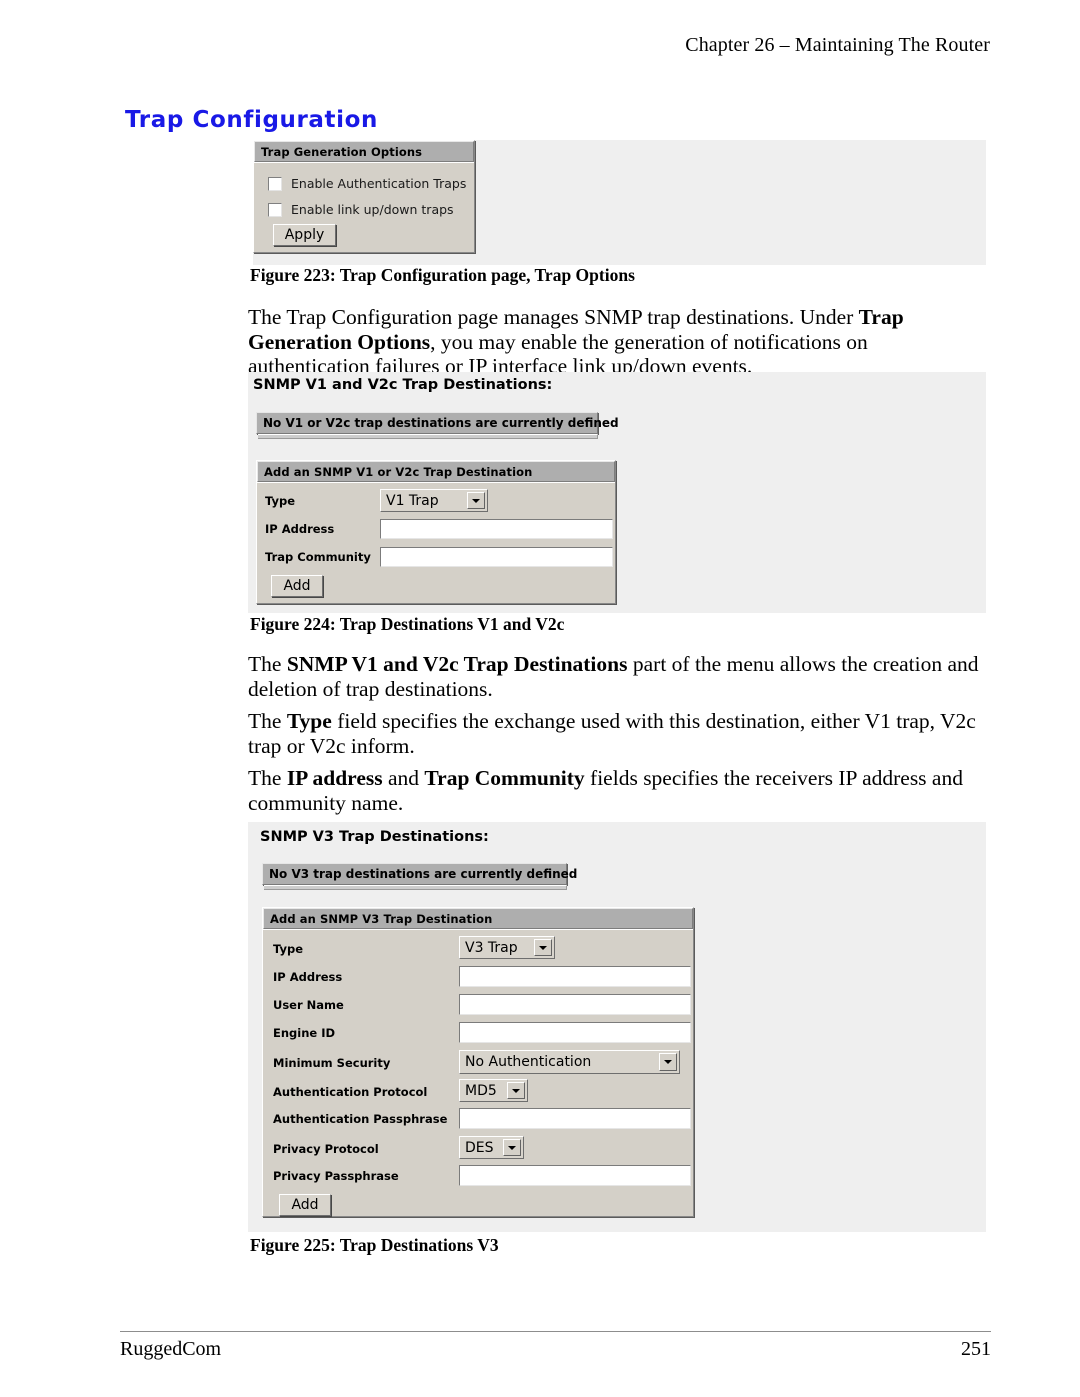 This screenshot has height=1397, width=1080. What do you see at coordinates (575, 1004) in the screenshot?
I see `v3-user-name-input` at bounding box center [575, 1004].